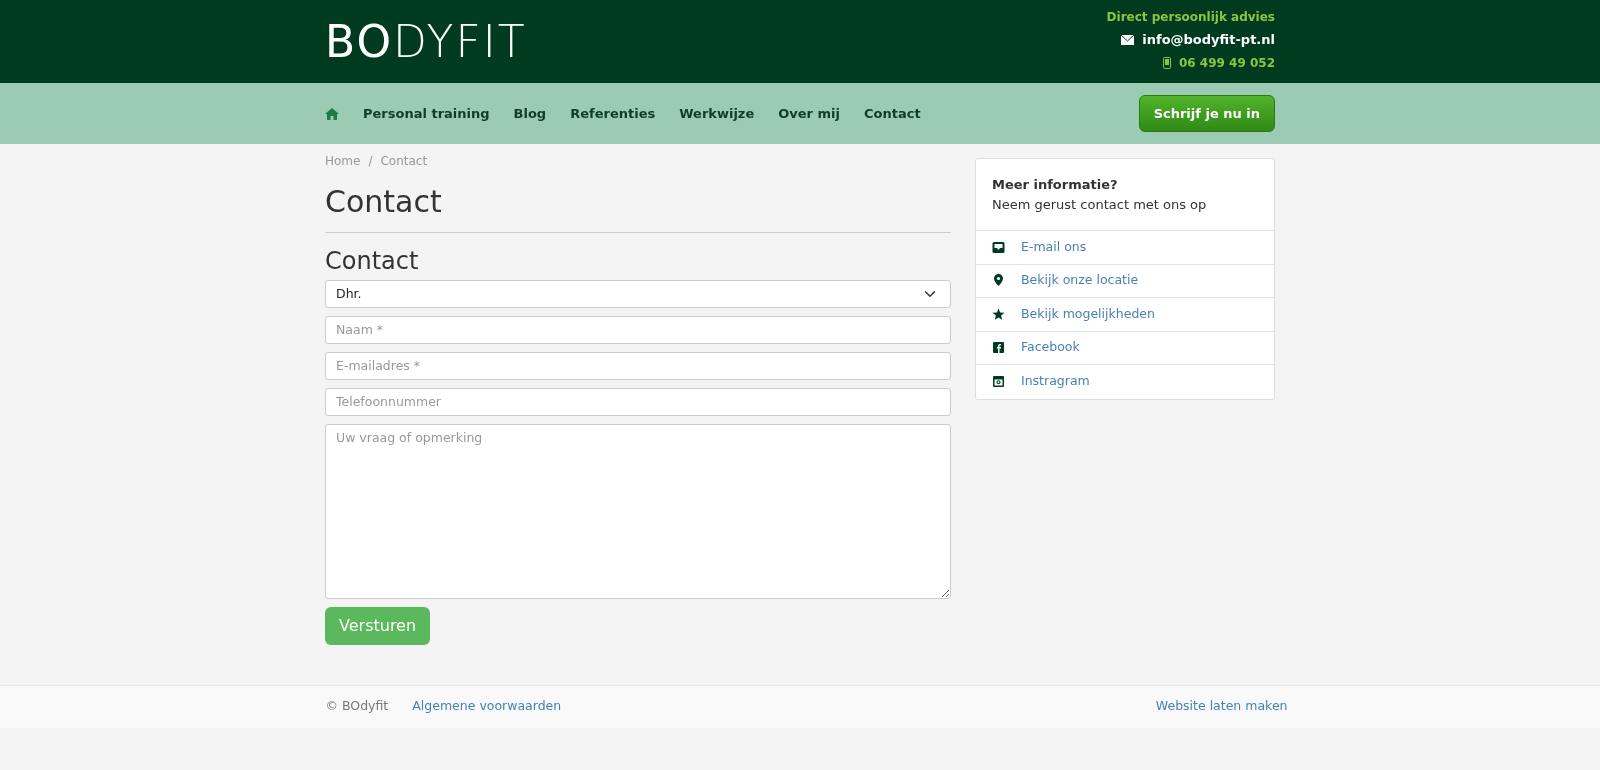 Image resolution: width=1600 pixels, height=770 pixels. What do you see at coordinates (613, 113) in the screenshot?
I see `nav-link: Referenties` at bounding box center [613, 113].